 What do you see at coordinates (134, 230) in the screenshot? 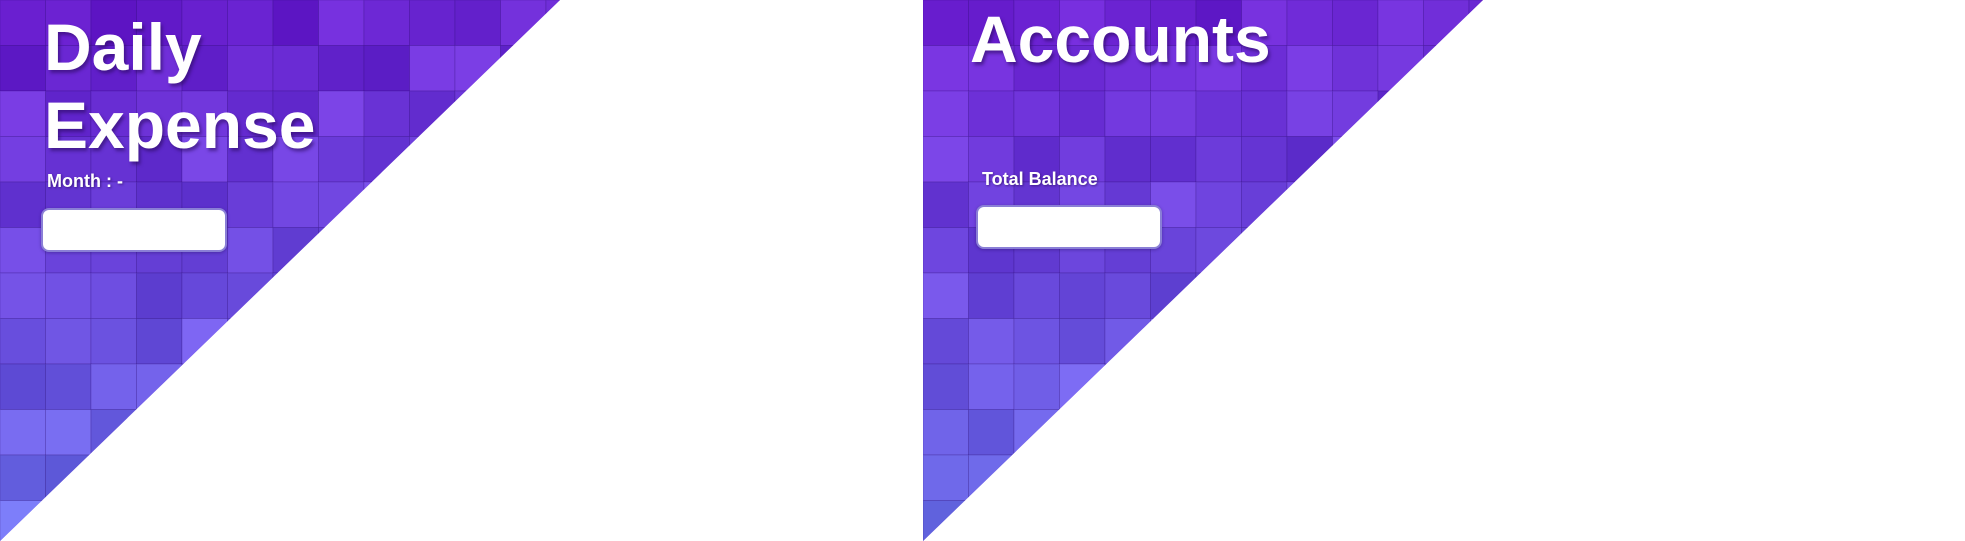
I see `month-input` at bounding box center [134, 230].